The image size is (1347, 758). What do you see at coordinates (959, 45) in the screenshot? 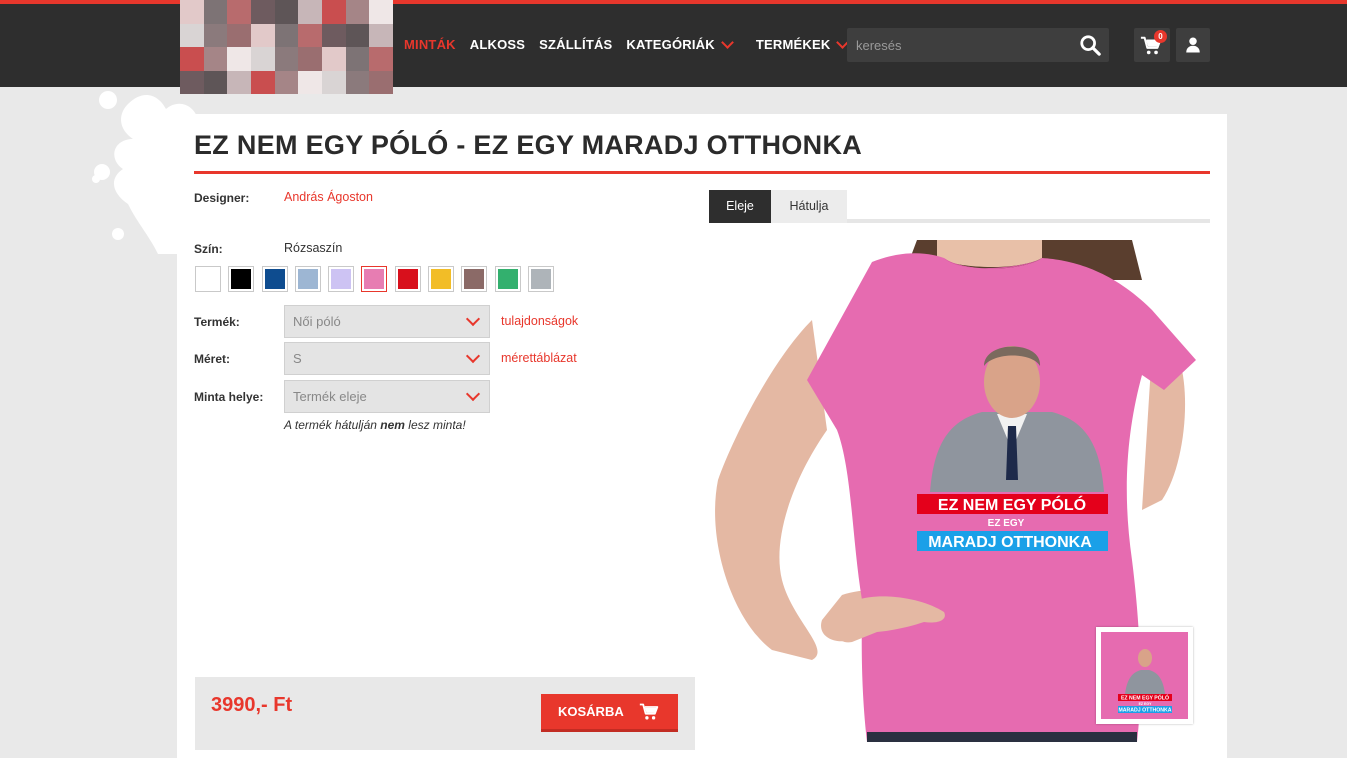
I see `search-input` at bounding box center [959, 45].